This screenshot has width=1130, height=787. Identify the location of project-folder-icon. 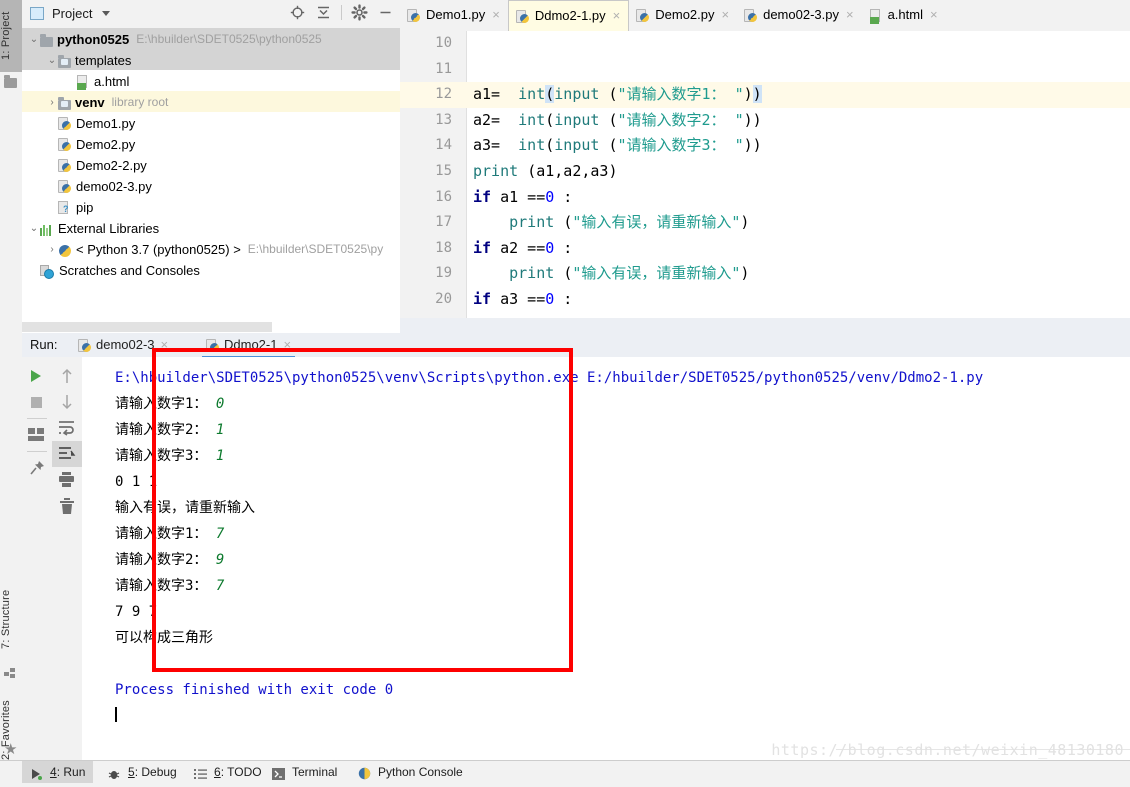
(11, 83).